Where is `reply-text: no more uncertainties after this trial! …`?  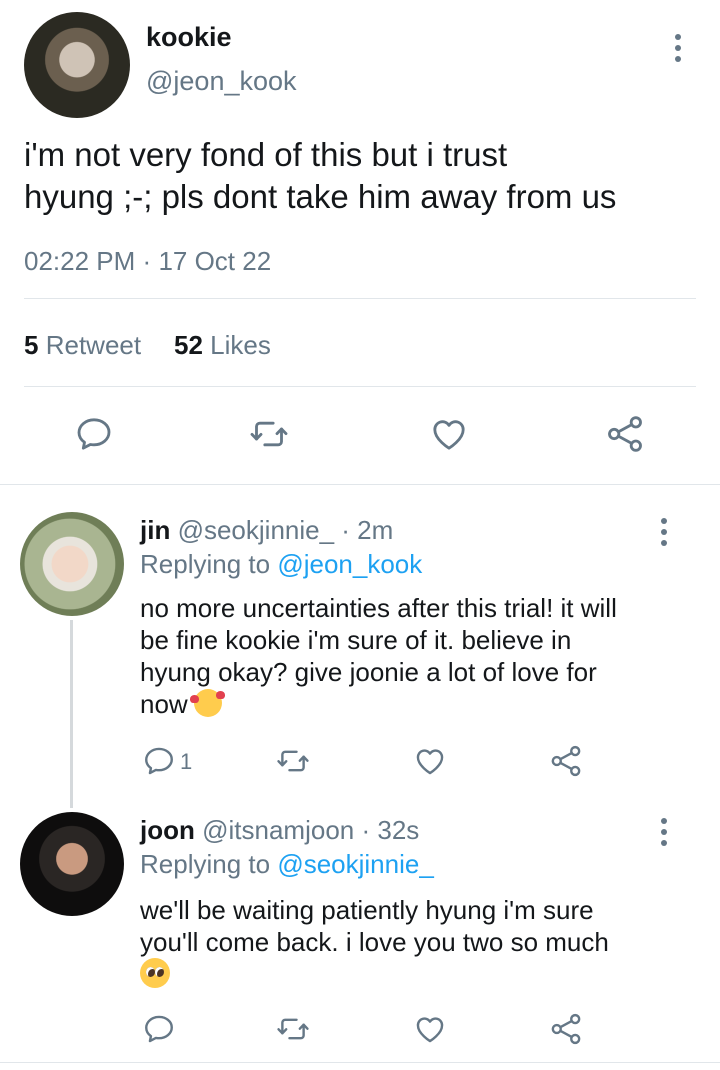 reply-text: no more uncertainties after this trial! … is located at coordinates (378, 656).